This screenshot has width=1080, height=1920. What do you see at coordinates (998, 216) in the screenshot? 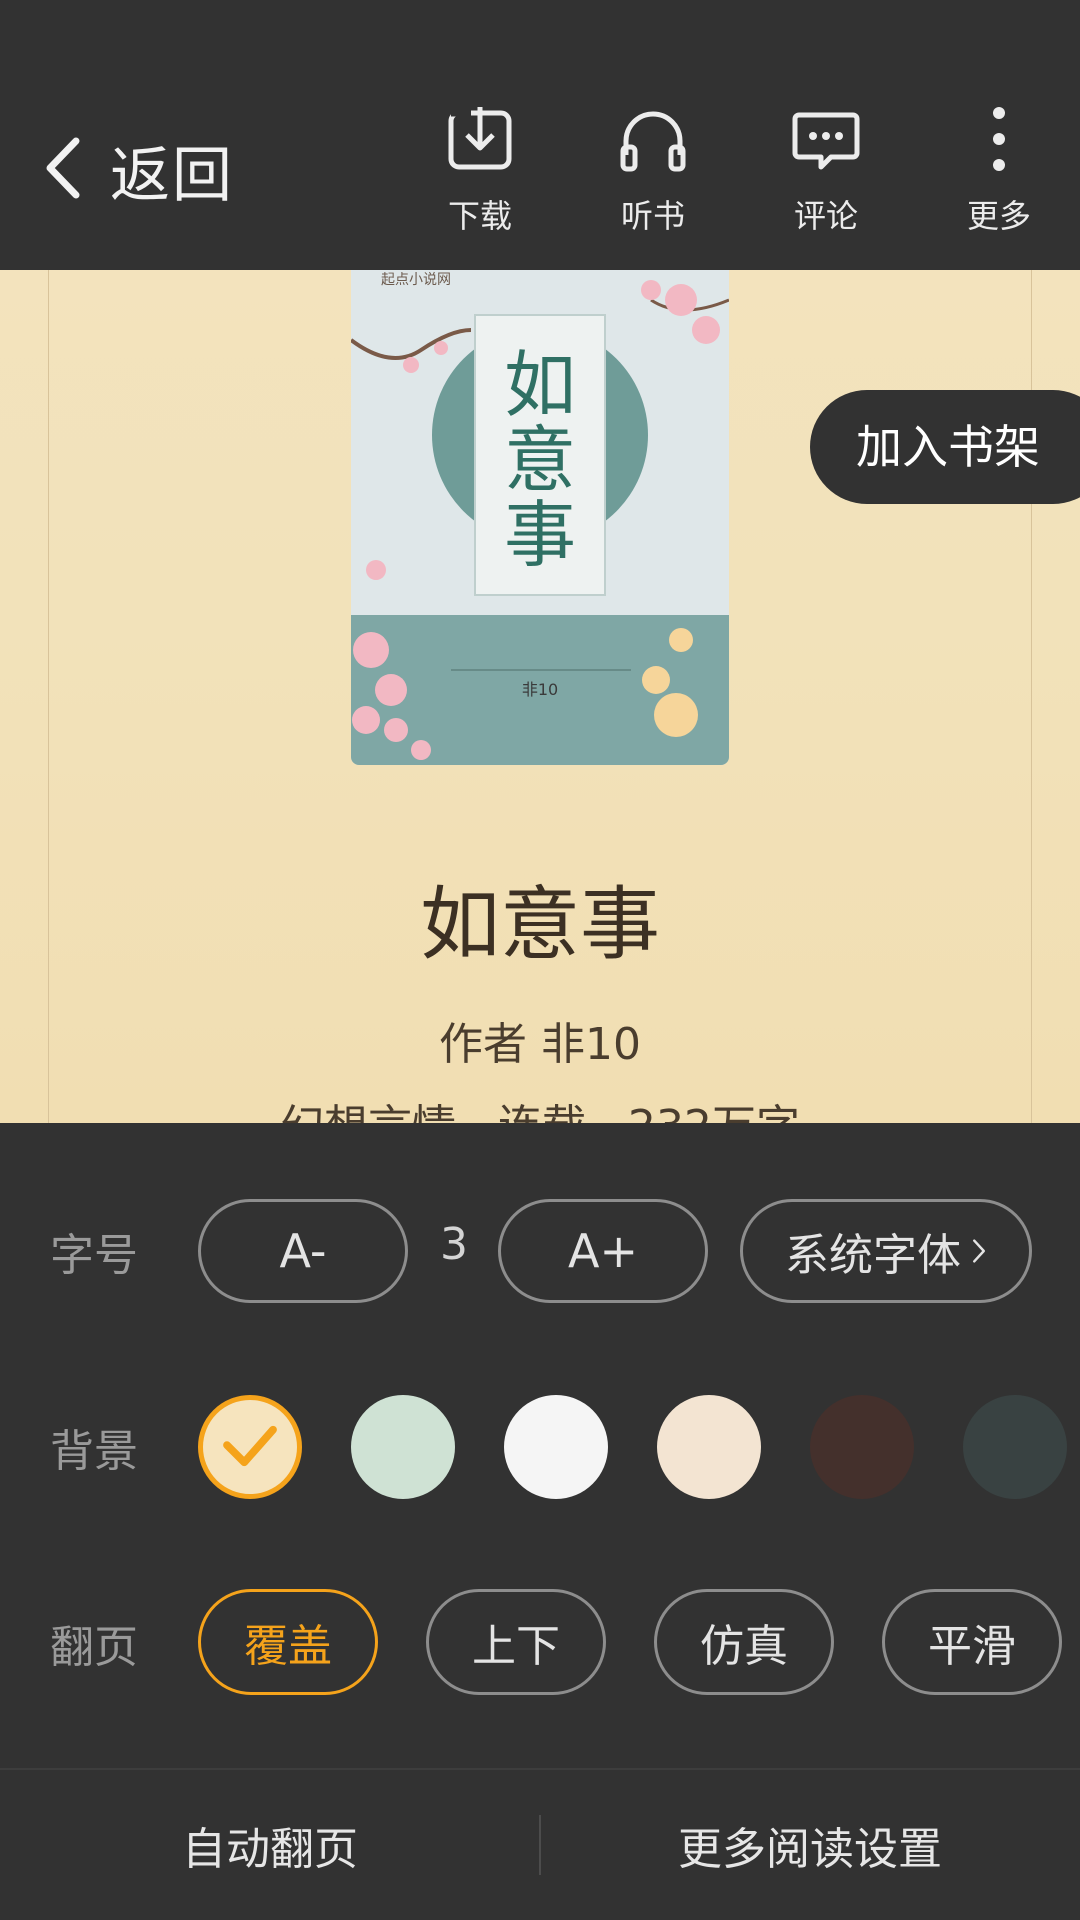
I see `more-label: 更多` at bounding box center [998, 216].